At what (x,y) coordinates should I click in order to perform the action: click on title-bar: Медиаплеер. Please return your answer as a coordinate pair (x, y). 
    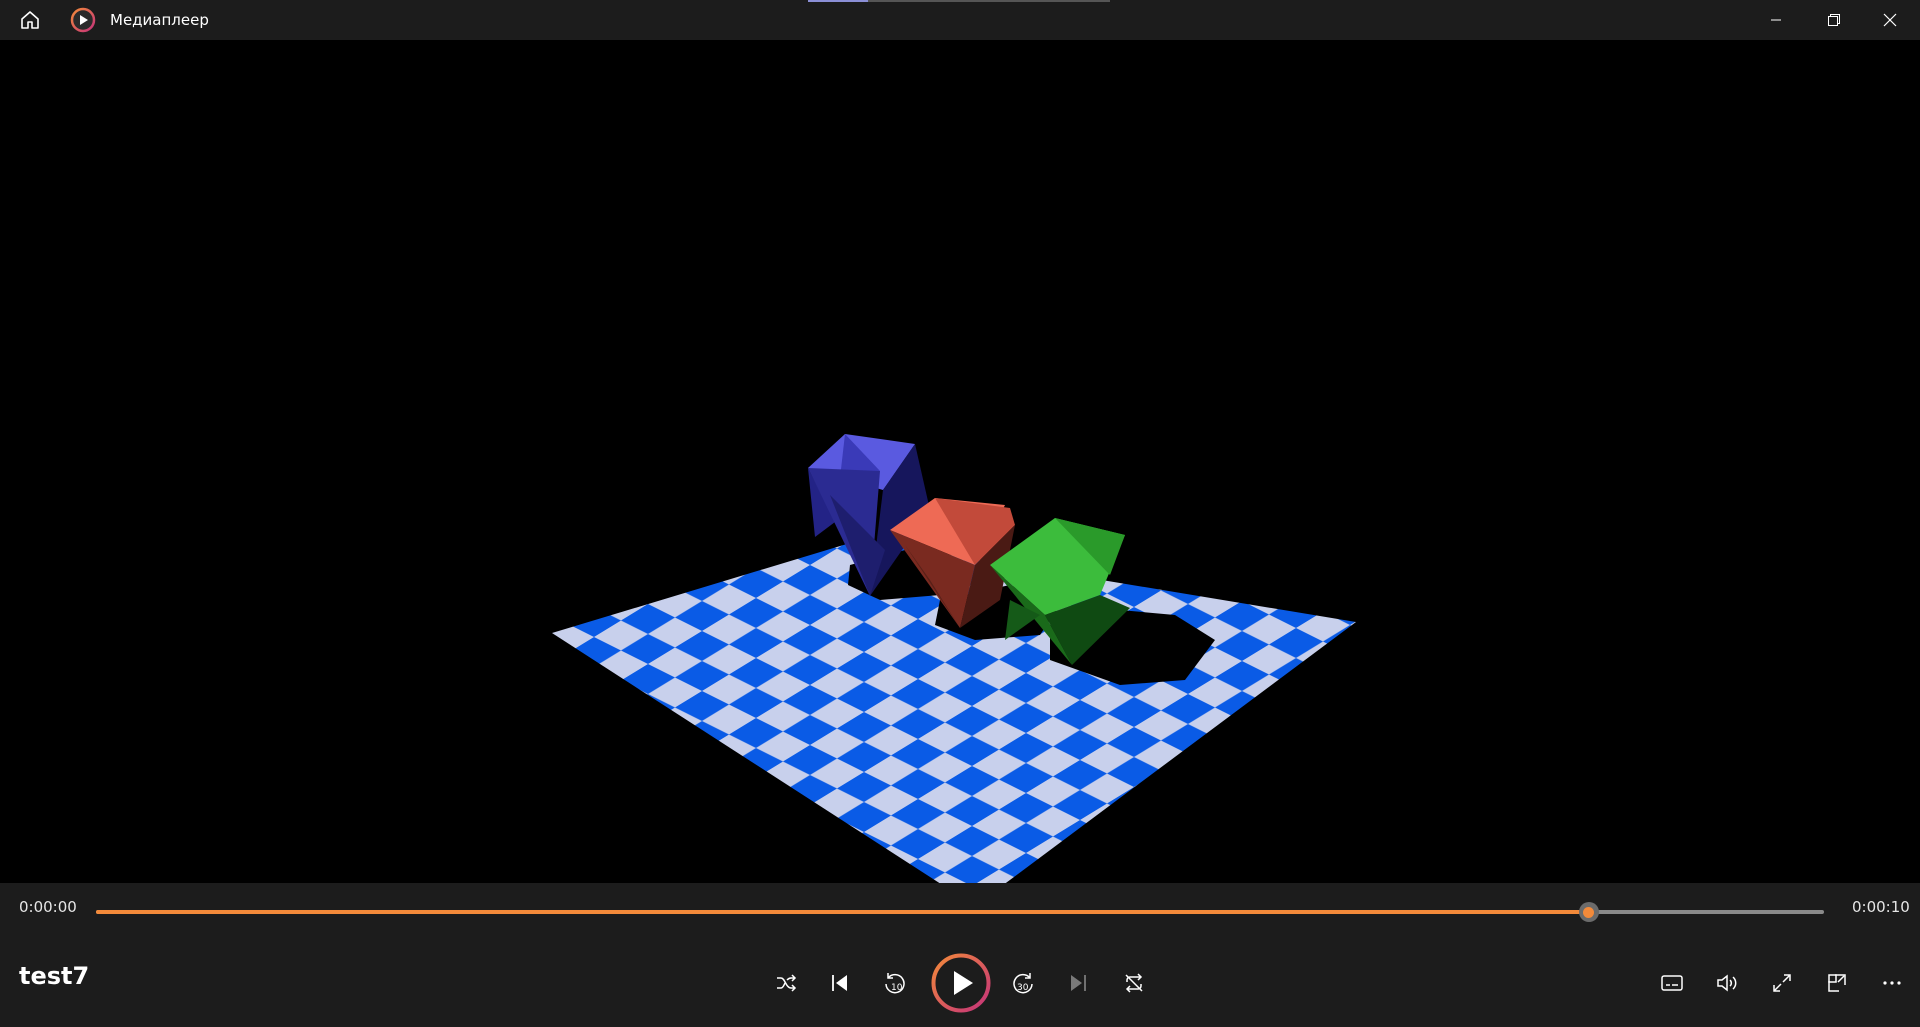
    Looking at the image, I should click on (960, 20).